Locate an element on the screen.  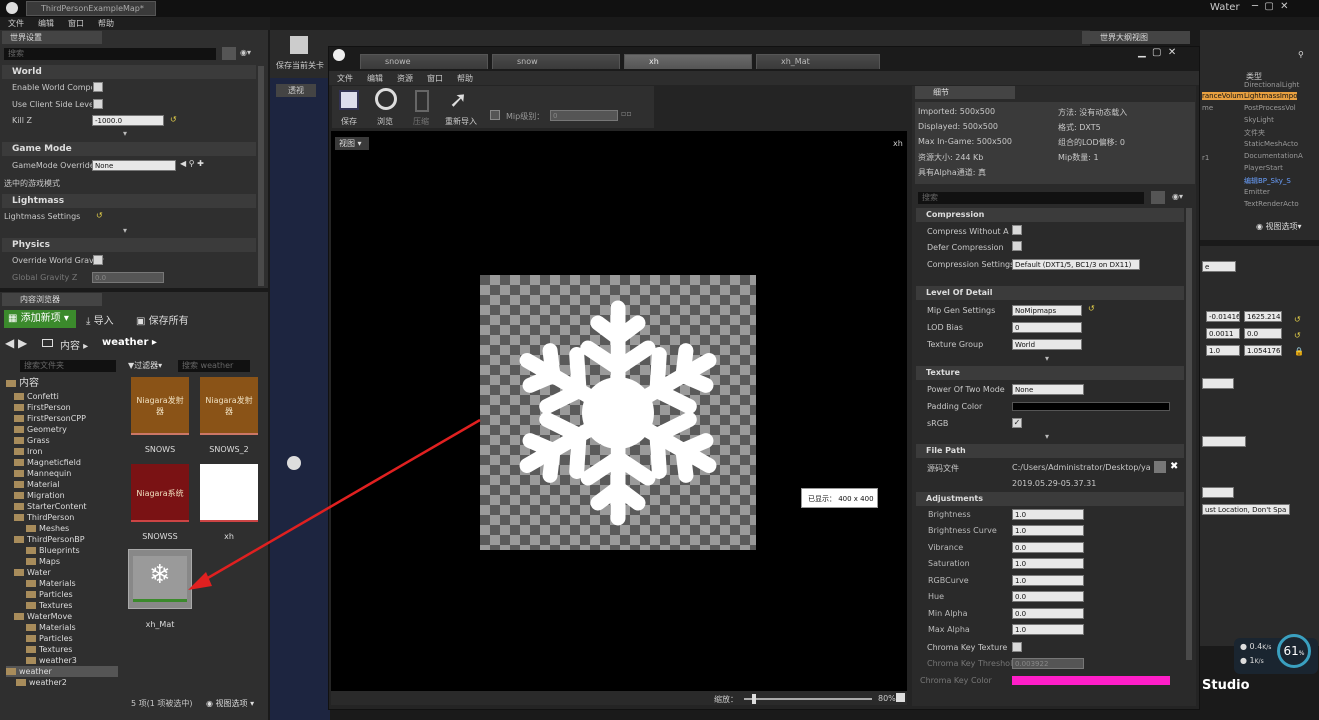
window-controls: ─ ▢ ✕ is located at coordinates (1270, 6).